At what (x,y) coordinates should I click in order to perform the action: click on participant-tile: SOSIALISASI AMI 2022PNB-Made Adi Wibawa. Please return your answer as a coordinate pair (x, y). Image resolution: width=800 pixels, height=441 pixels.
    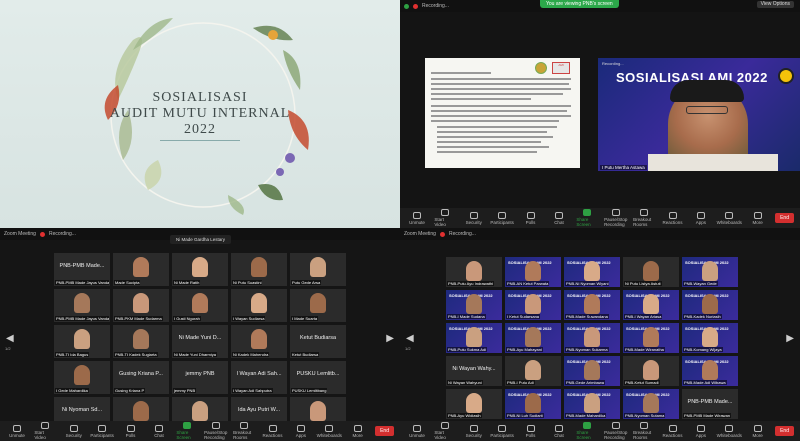
    Looking at the image, I should click on (710, 371).